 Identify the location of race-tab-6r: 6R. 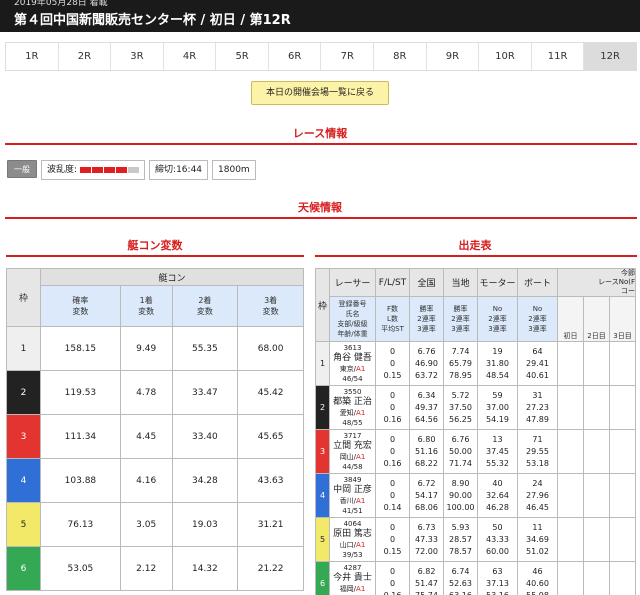
(295, 56).